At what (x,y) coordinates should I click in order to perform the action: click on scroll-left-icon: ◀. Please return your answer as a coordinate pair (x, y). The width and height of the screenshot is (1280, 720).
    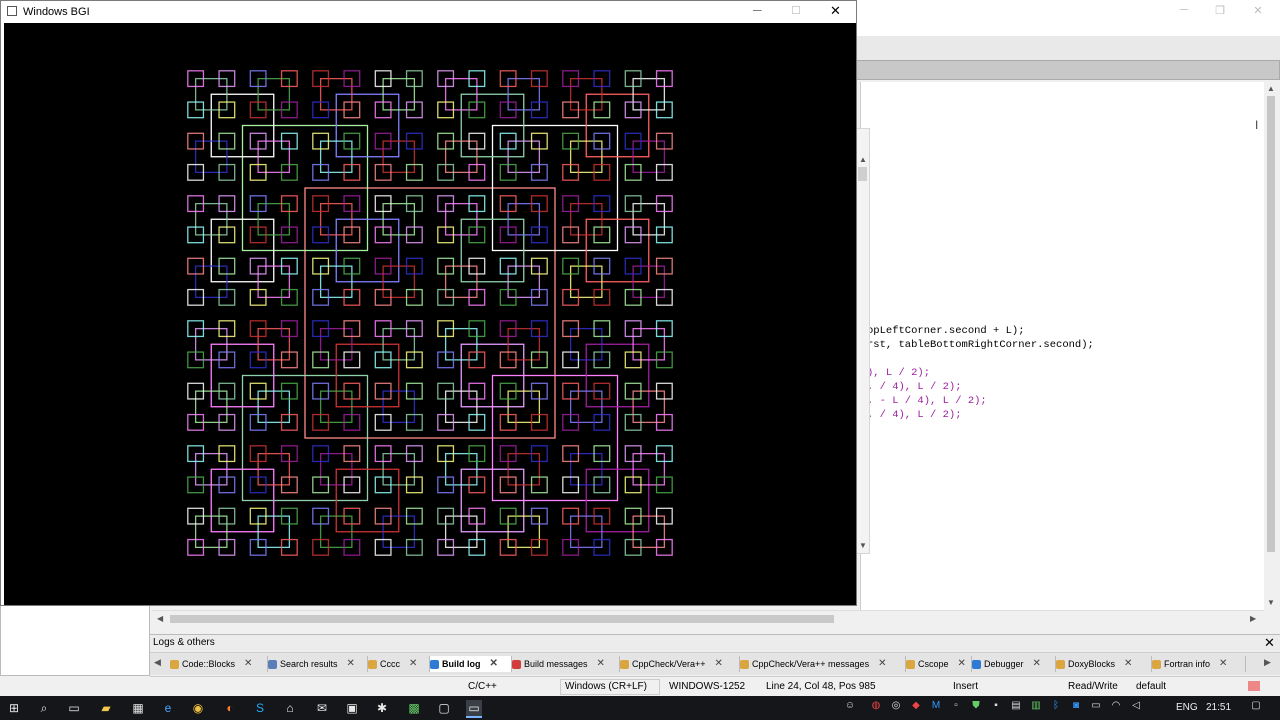
    Looking at the image, I should click on (160, 618).